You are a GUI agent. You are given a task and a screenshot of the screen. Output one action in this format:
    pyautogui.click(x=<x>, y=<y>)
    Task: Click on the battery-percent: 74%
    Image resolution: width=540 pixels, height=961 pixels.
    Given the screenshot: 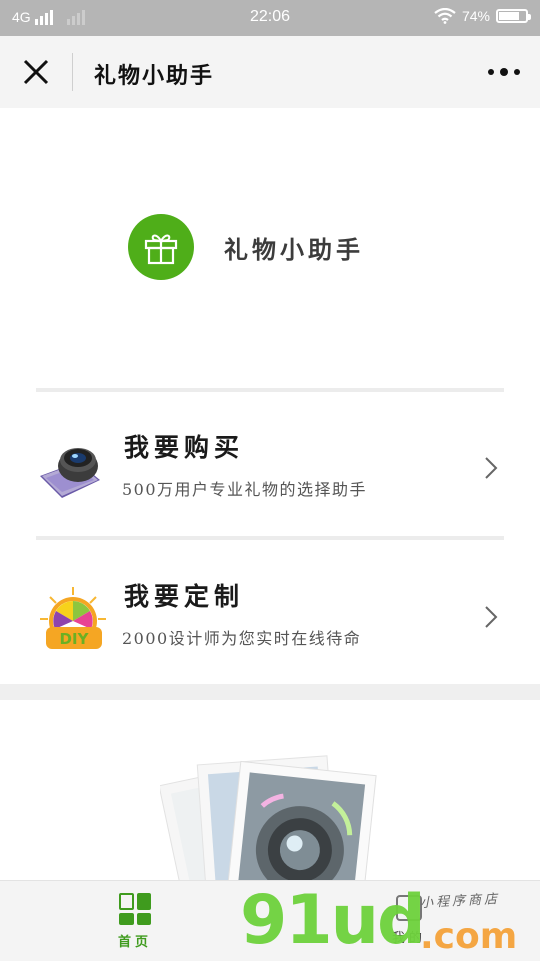 What is the action you would take?
    pyautogui.click(x=475, y=16)
    